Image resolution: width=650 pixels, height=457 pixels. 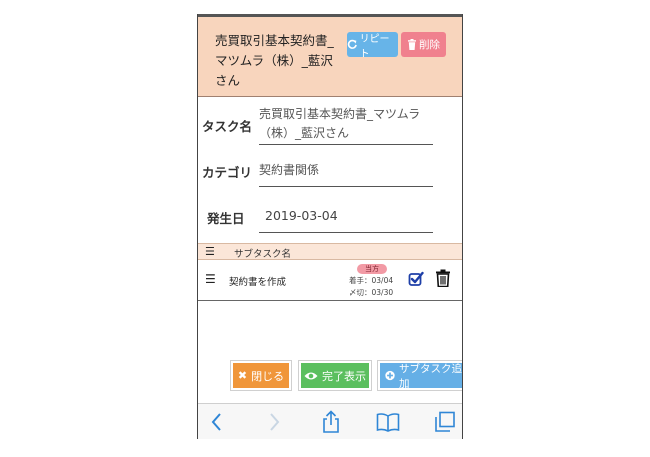 I want to click on task-name-field: 売買取引基本契約書_マツムラ（株）_藍沢さん, so click(x=346, y=125).